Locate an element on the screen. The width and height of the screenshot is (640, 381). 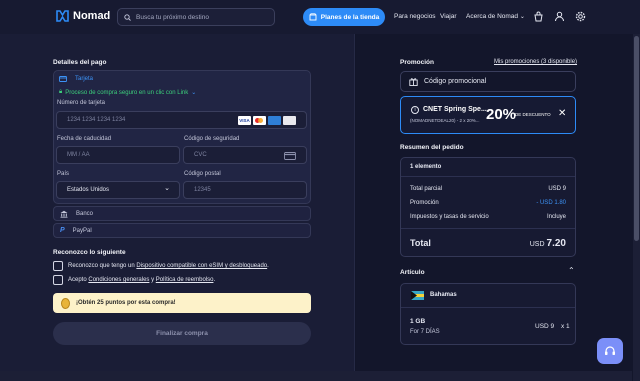
total-value: 7.20 is located at coordinates (556, 243).